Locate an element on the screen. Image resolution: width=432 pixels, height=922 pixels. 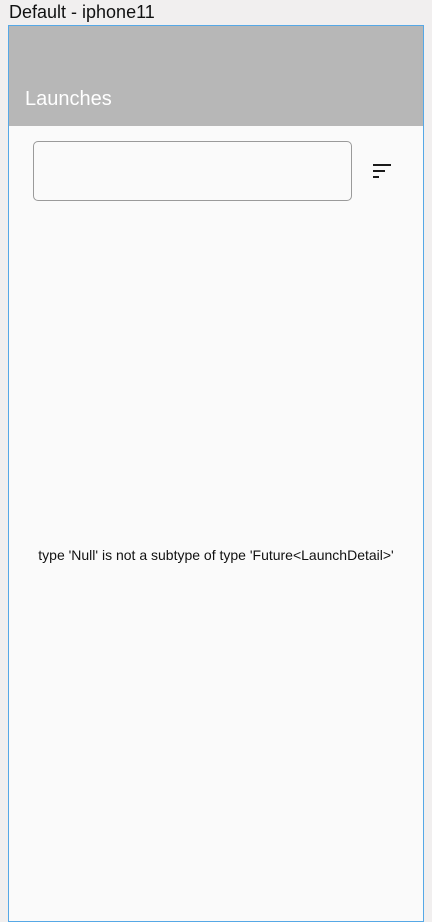
window-title: Default - iphone11 is located at coordinates (216, 12).